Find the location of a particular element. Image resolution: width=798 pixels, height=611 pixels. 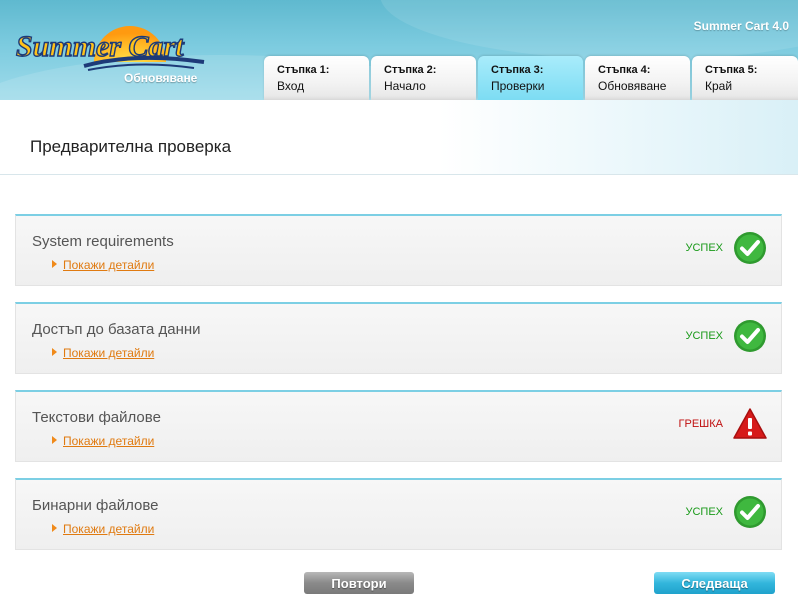

tab-step-2: Стъпка 2: Начало is located at coordinates (423, 78).